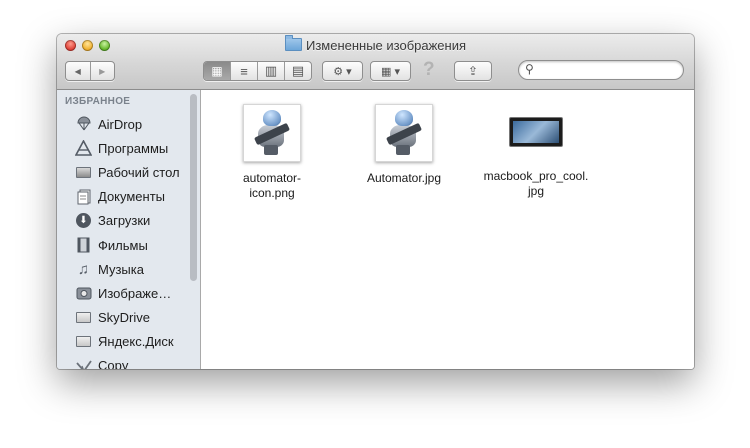 The image size is (750, 448). What do you see at coordinates (139, 172) in the screenshot?
I see `sidebar-item-label: Рабочий стол` at bounding box center [139, 172].